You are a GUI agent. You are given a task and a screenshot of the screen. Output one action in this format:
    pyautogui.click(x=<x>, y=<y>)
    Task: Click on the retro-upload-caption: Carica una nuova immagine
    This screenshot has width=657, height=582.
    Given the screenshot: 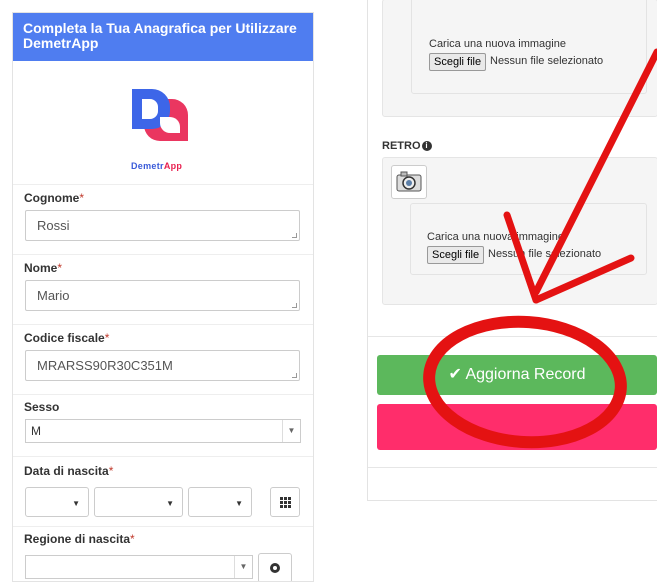 What is the action you would take?
    pyautogui.click(x=495, y=237)
    